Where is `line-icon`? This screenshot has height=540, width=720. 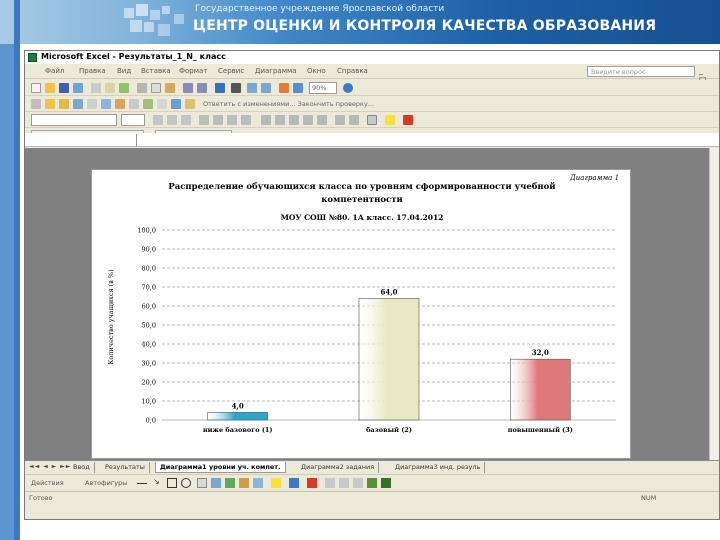
line-icon is located at coordinates (142, 483).